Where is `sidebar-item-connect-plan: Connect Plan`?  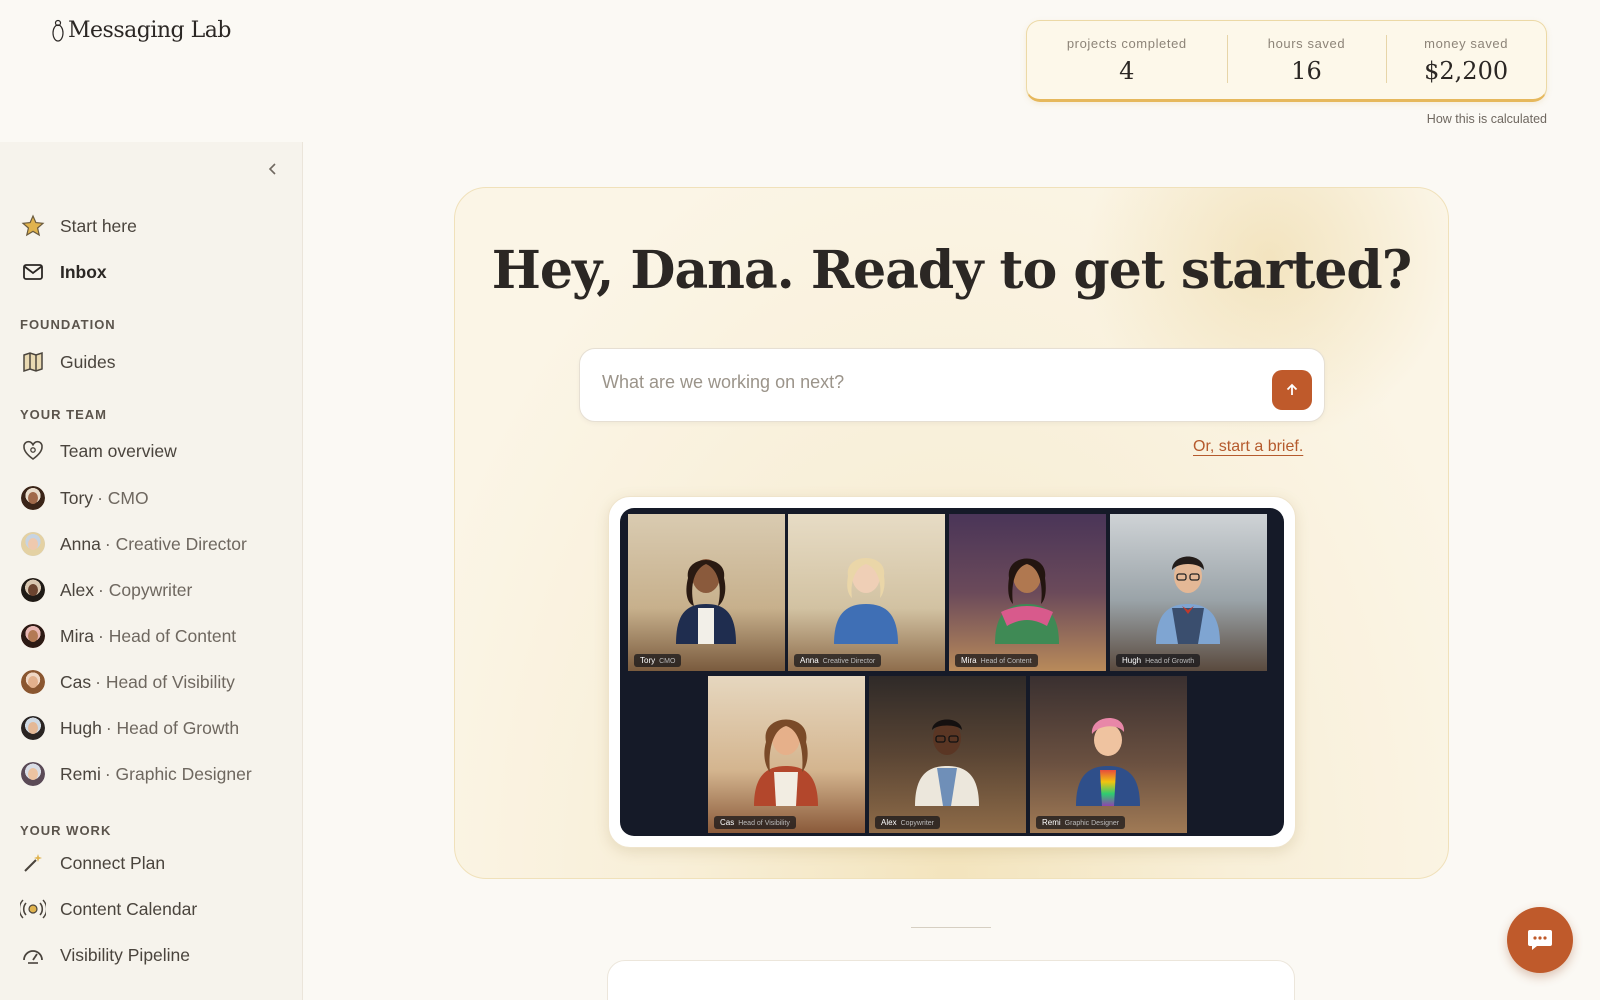 sidebar-item-connect-plan: Connect Plan is located at coordinates (92, 863).